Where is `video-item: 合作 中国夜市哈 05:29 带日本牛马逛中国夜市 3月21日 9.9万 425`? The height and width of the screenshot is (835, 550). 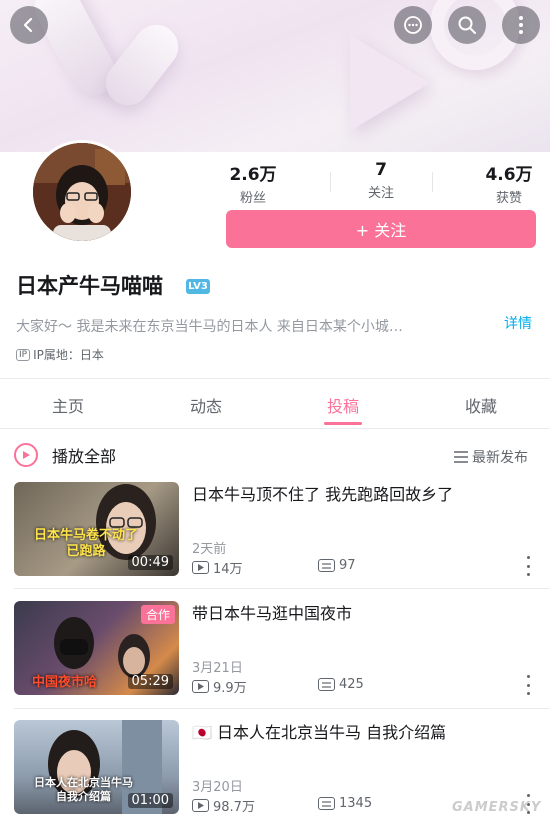 video-item: 合作 中国夜市哈 05:29 带日本牛马逛中国夜市 3月21日 9.9万 425 is located at coordinates (275, 658).